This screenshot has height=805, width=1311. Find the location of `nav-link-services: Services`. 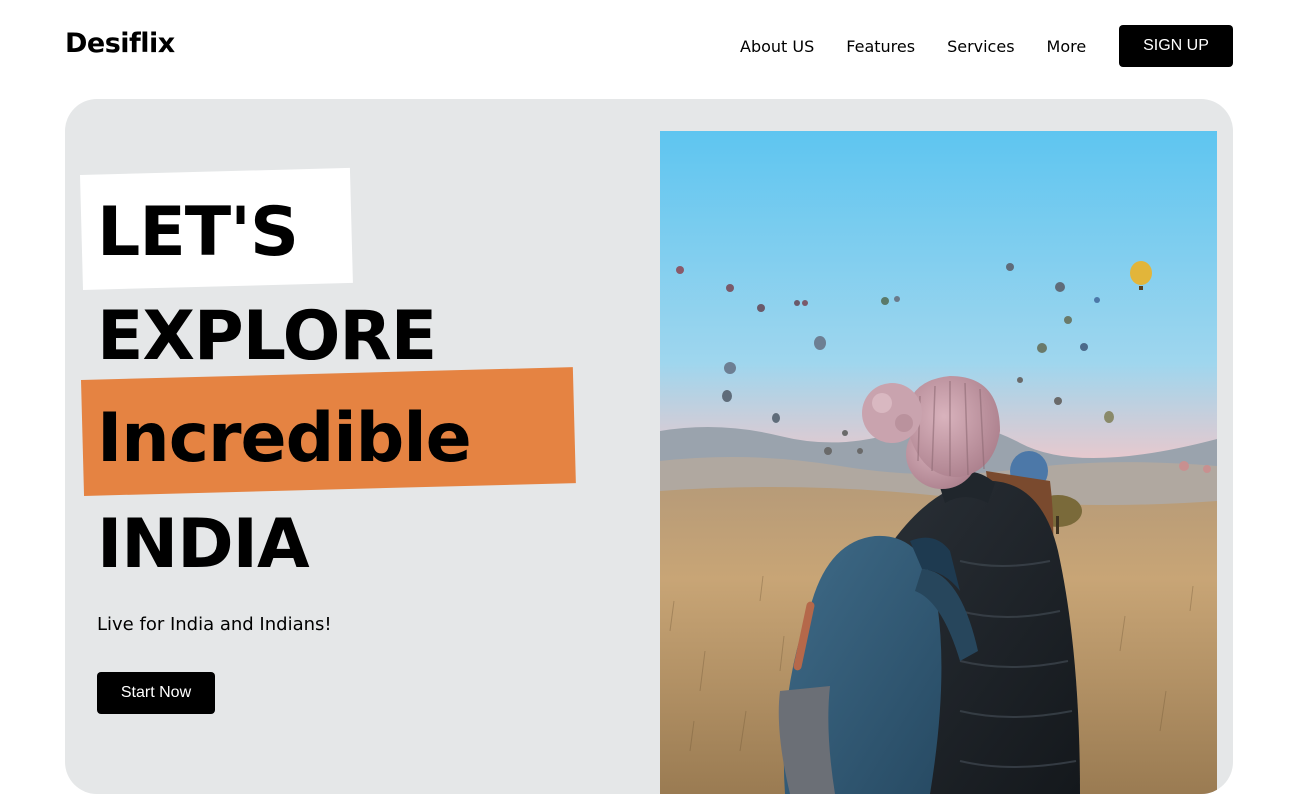

nav-link-services: Services is located at coordinates (980, 47).